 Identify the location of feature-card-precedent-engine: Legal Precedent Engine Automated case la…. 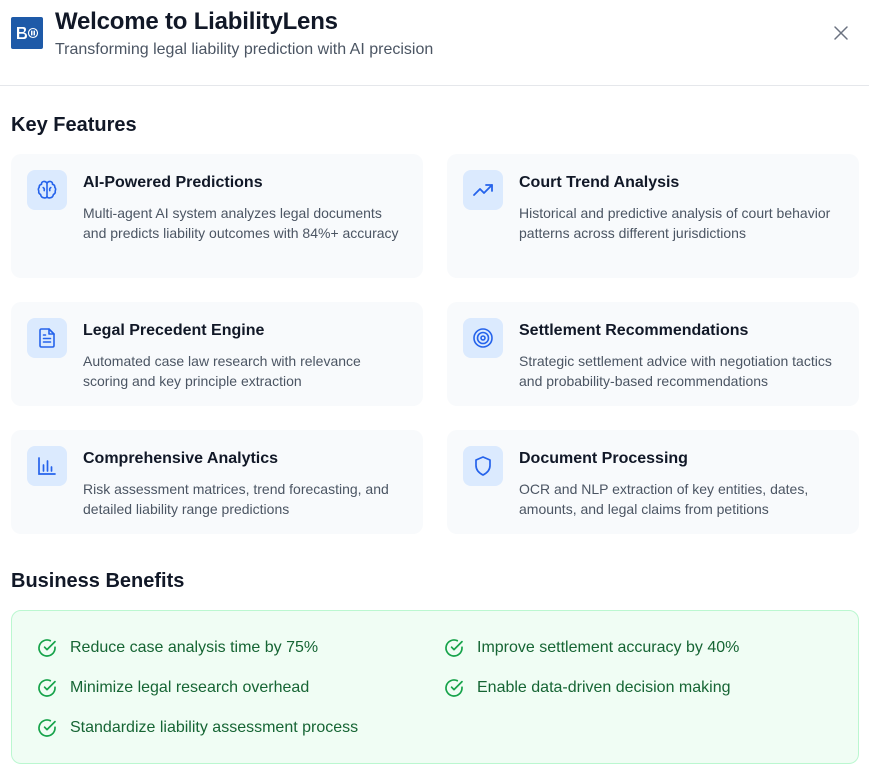
(217, 354).